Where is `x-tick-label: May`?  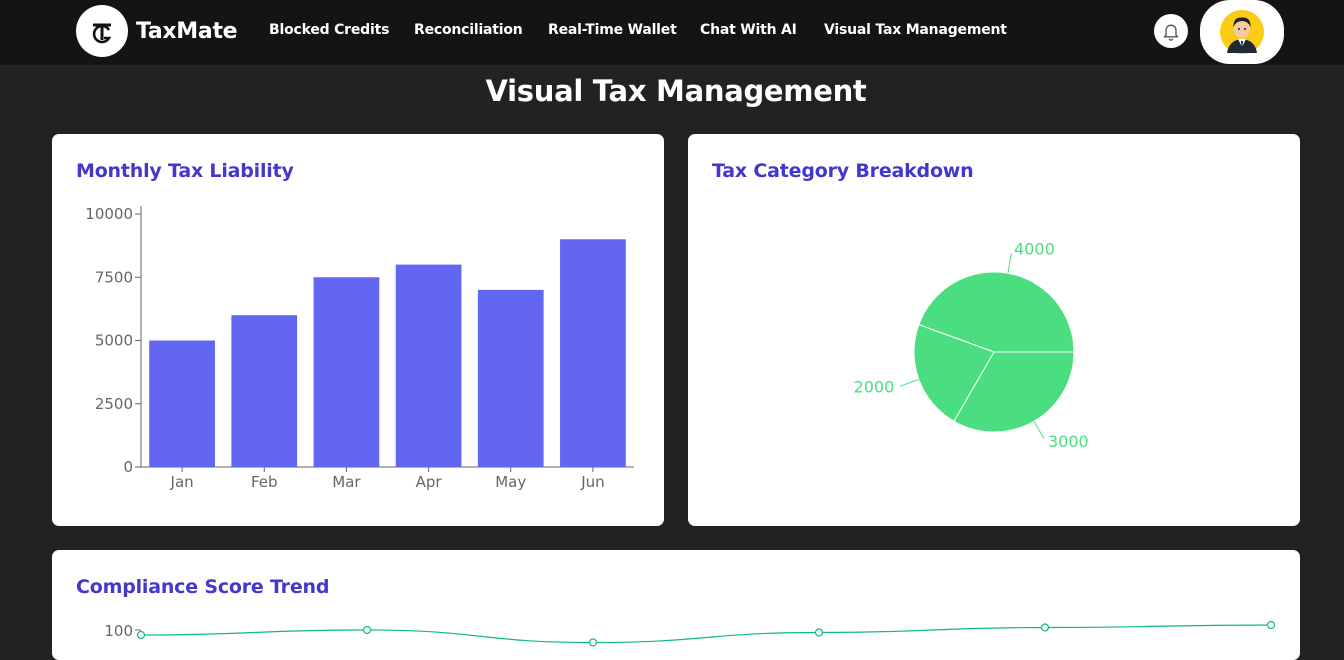
x-tick-label: May is located at coordinates (510, 482).